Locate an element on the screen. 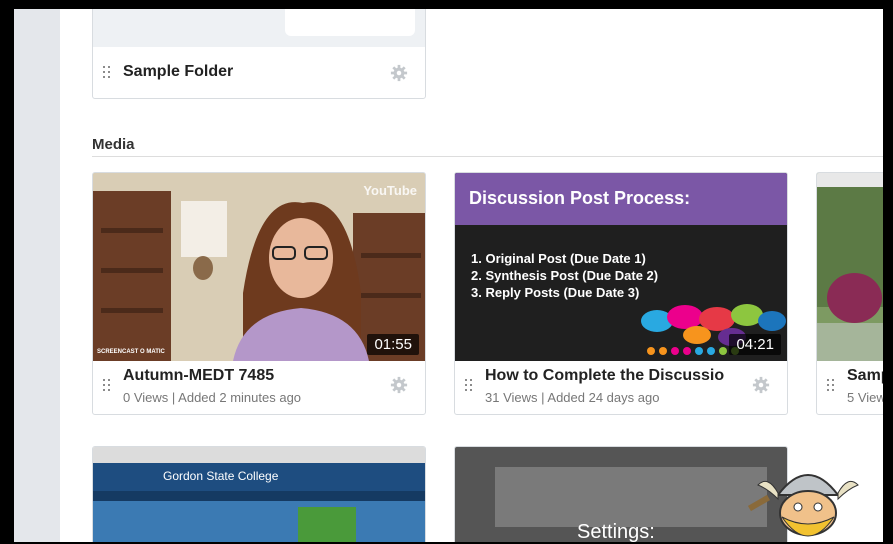  screencast-watermark: SCREENCAST O MATIC is located at coordinates (131, 352).